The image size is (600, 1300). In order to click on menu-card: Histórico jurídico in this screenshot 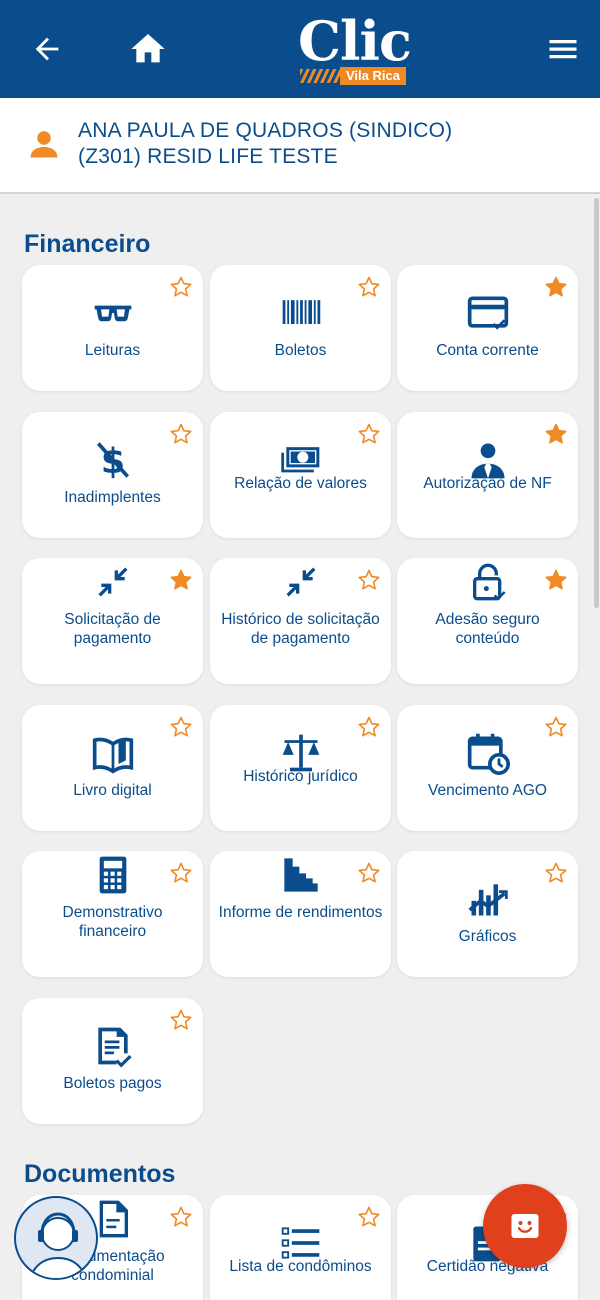, I will do `click(300, 767)`.